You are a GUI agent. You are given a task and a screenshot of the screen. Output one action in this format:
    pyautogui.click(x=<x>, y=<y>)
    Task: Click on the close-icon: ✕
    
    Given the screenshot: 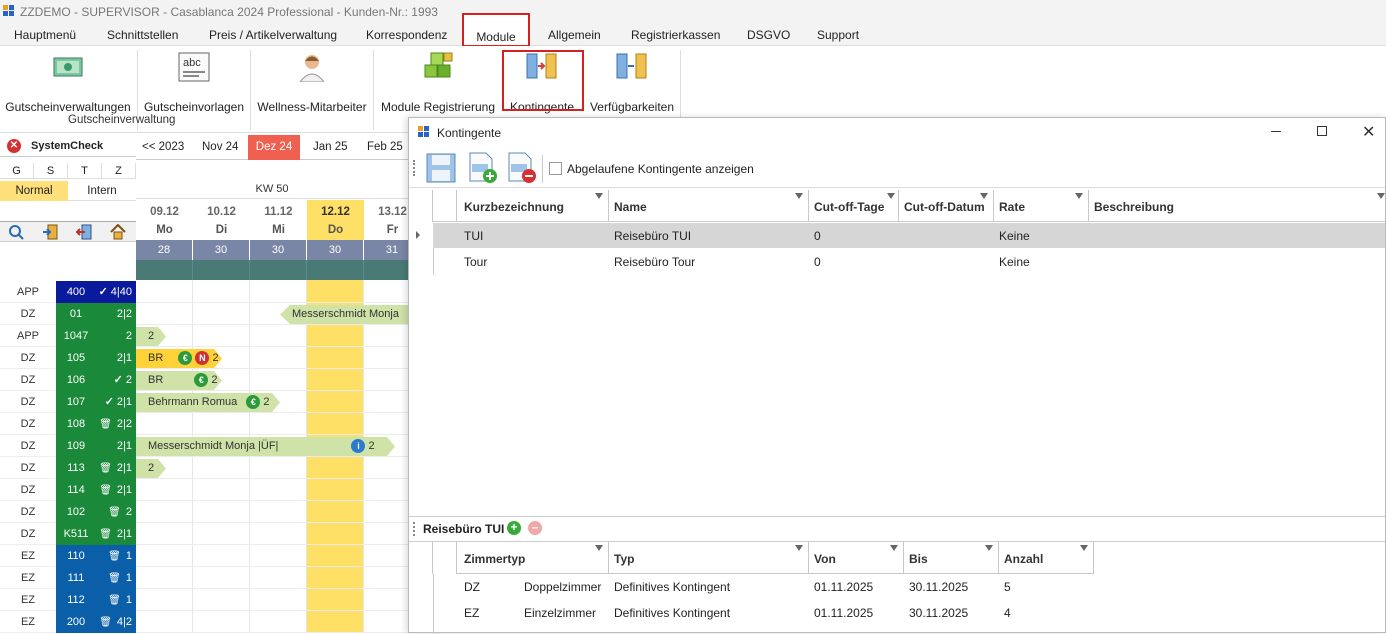 What is the action you would take?
    pyautogui.click(x=1368, y=132)
    